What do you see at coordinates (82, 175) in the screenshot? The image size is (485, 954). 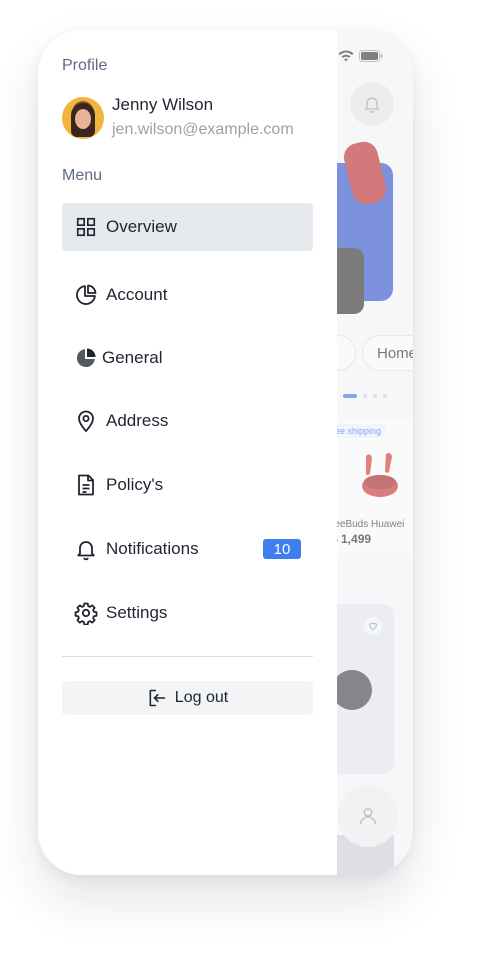 I see `menu-heading: Menu` at bounding box center [82, 175].